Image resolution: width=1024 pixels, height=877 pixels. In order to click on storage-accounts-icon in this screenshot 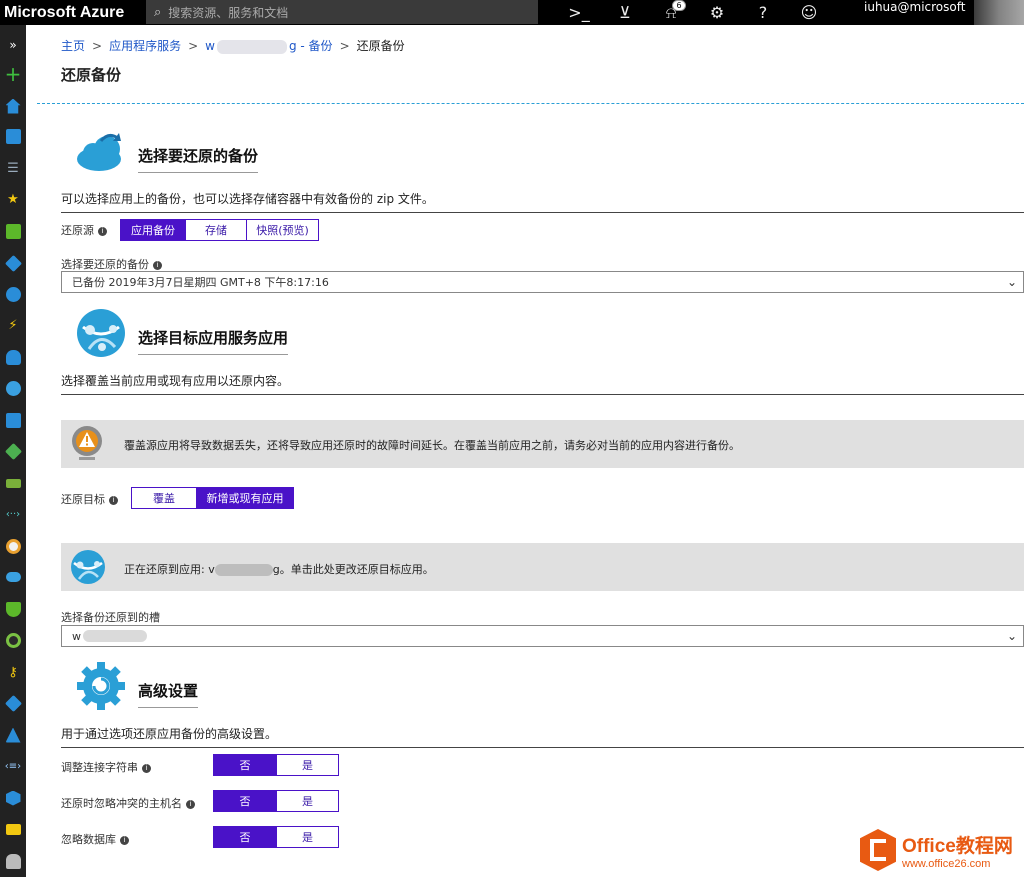, I will do `click(13, 483)`.